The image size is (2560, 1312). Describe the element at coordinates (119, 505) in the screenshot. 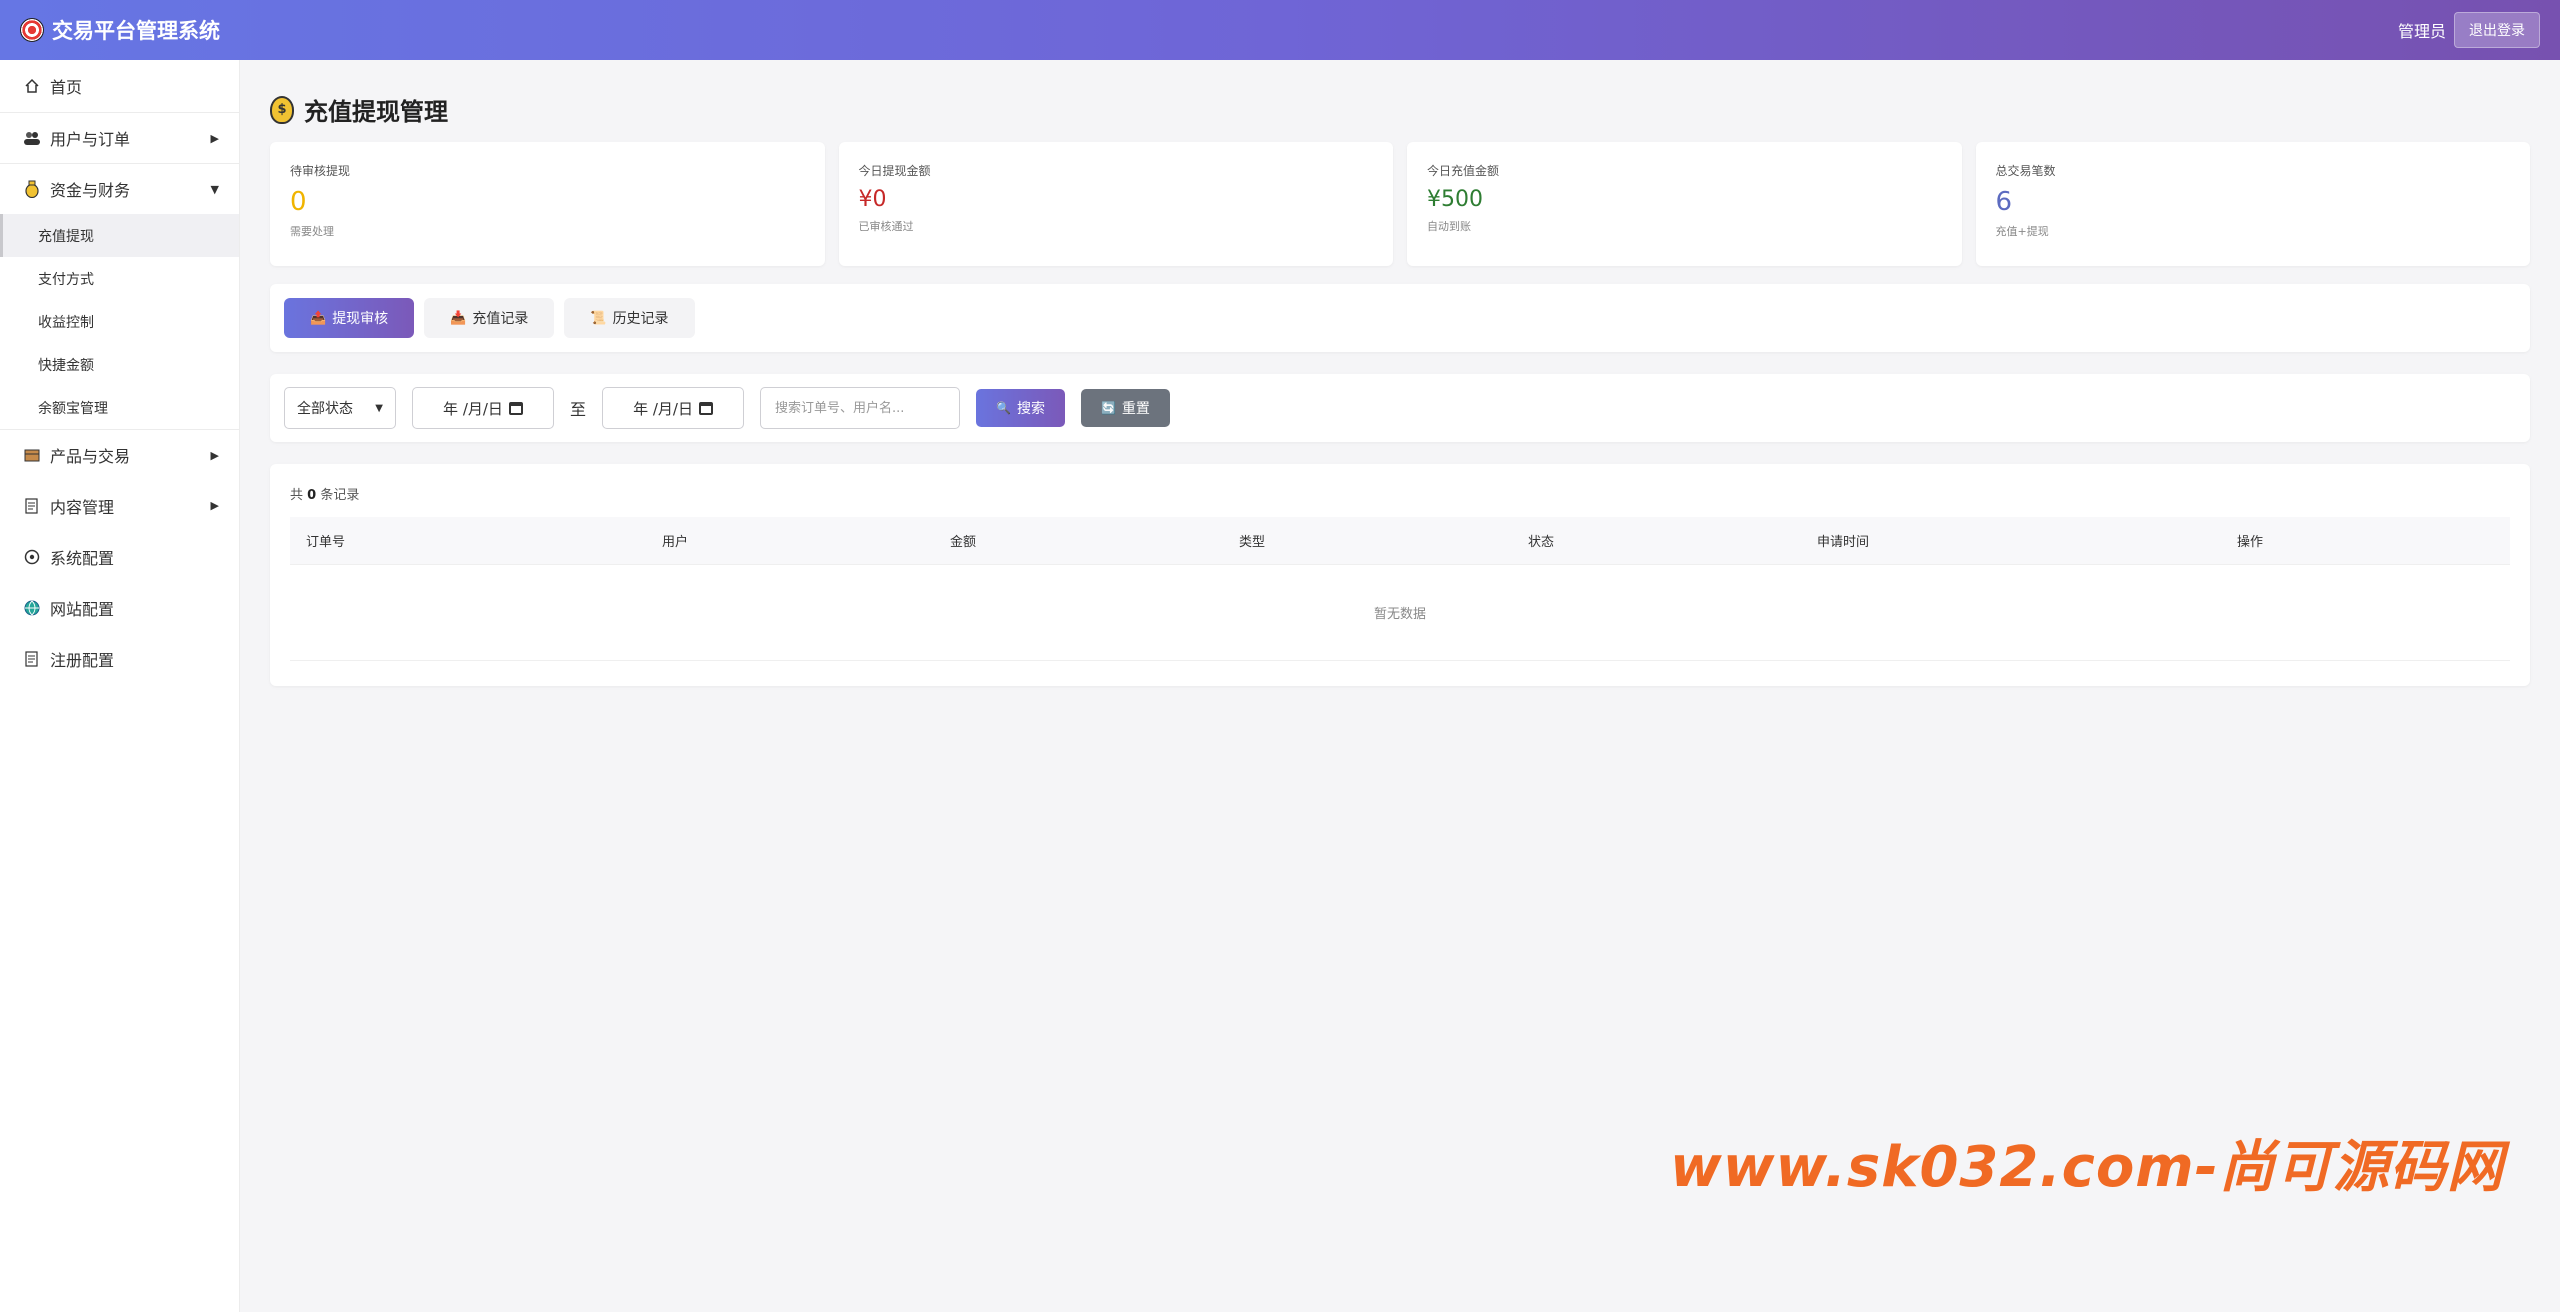

I see `sidebar-item-content: 内容管理 ▶` at that location.